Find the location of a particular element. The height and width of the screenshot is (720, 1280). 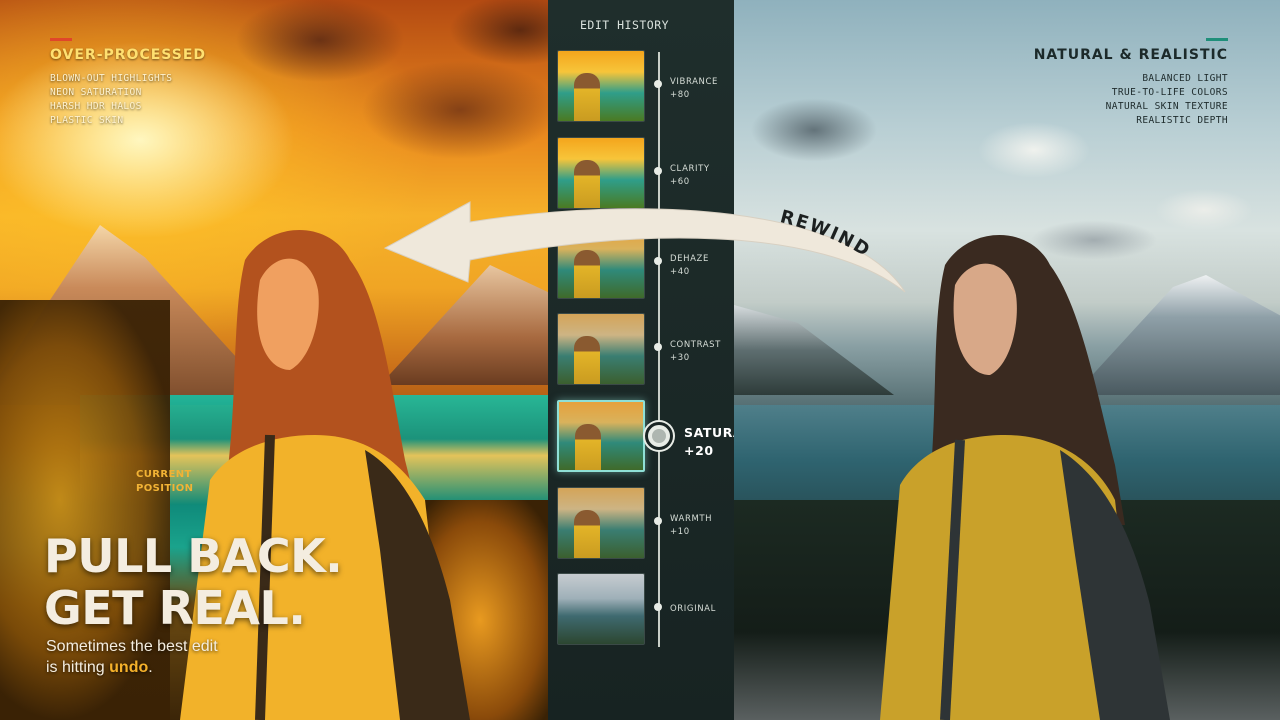

tagline-prefix: is hitting is located at coordinates (78, 667).